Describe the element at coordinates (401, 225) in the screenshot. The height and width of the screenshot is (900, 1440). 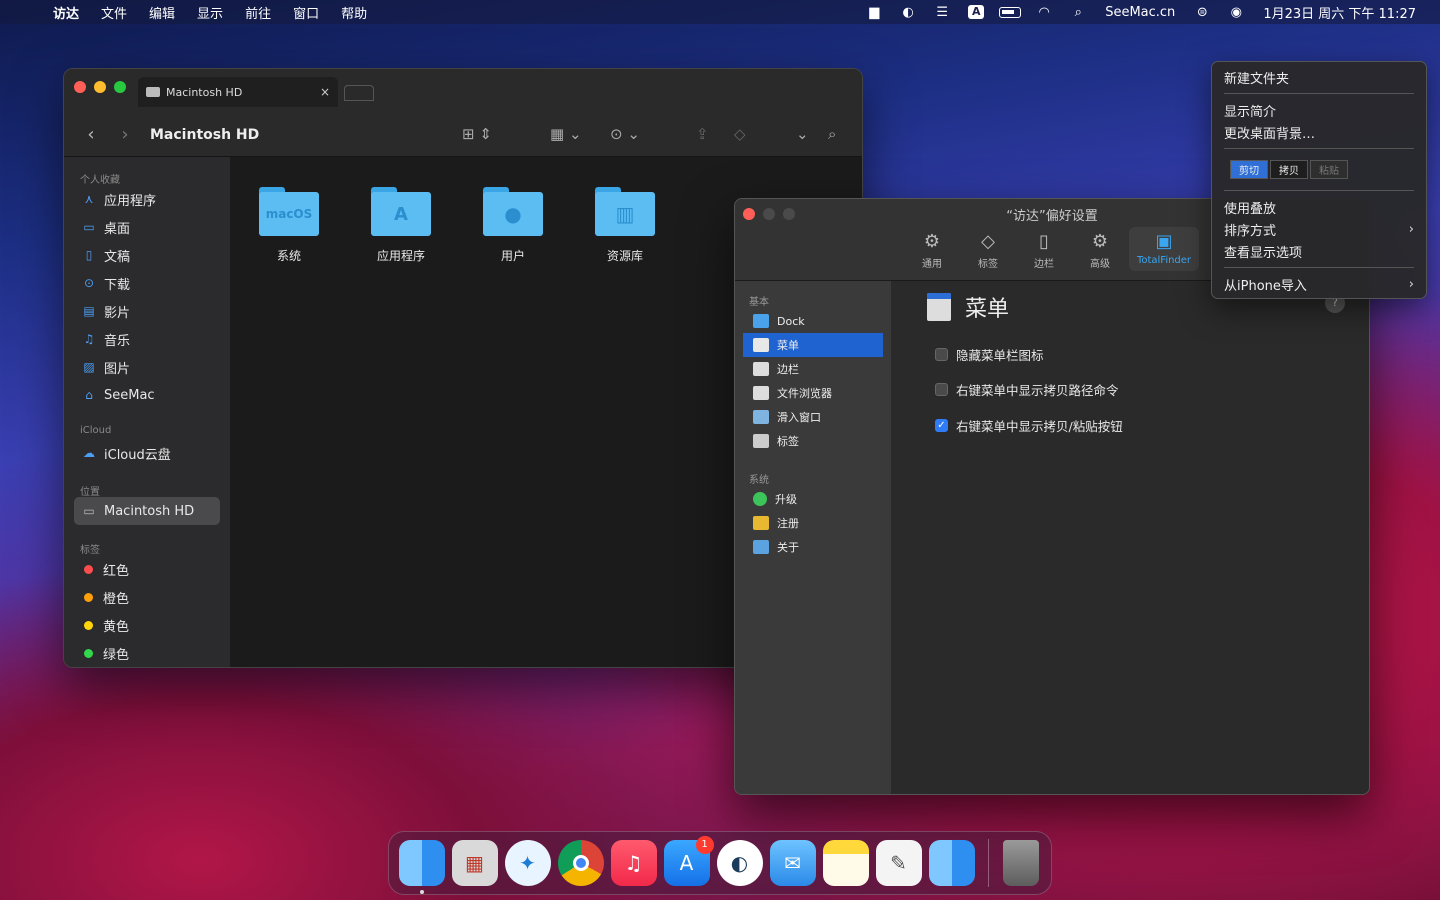
I see `folder-applications: A 应用程序` at that location.